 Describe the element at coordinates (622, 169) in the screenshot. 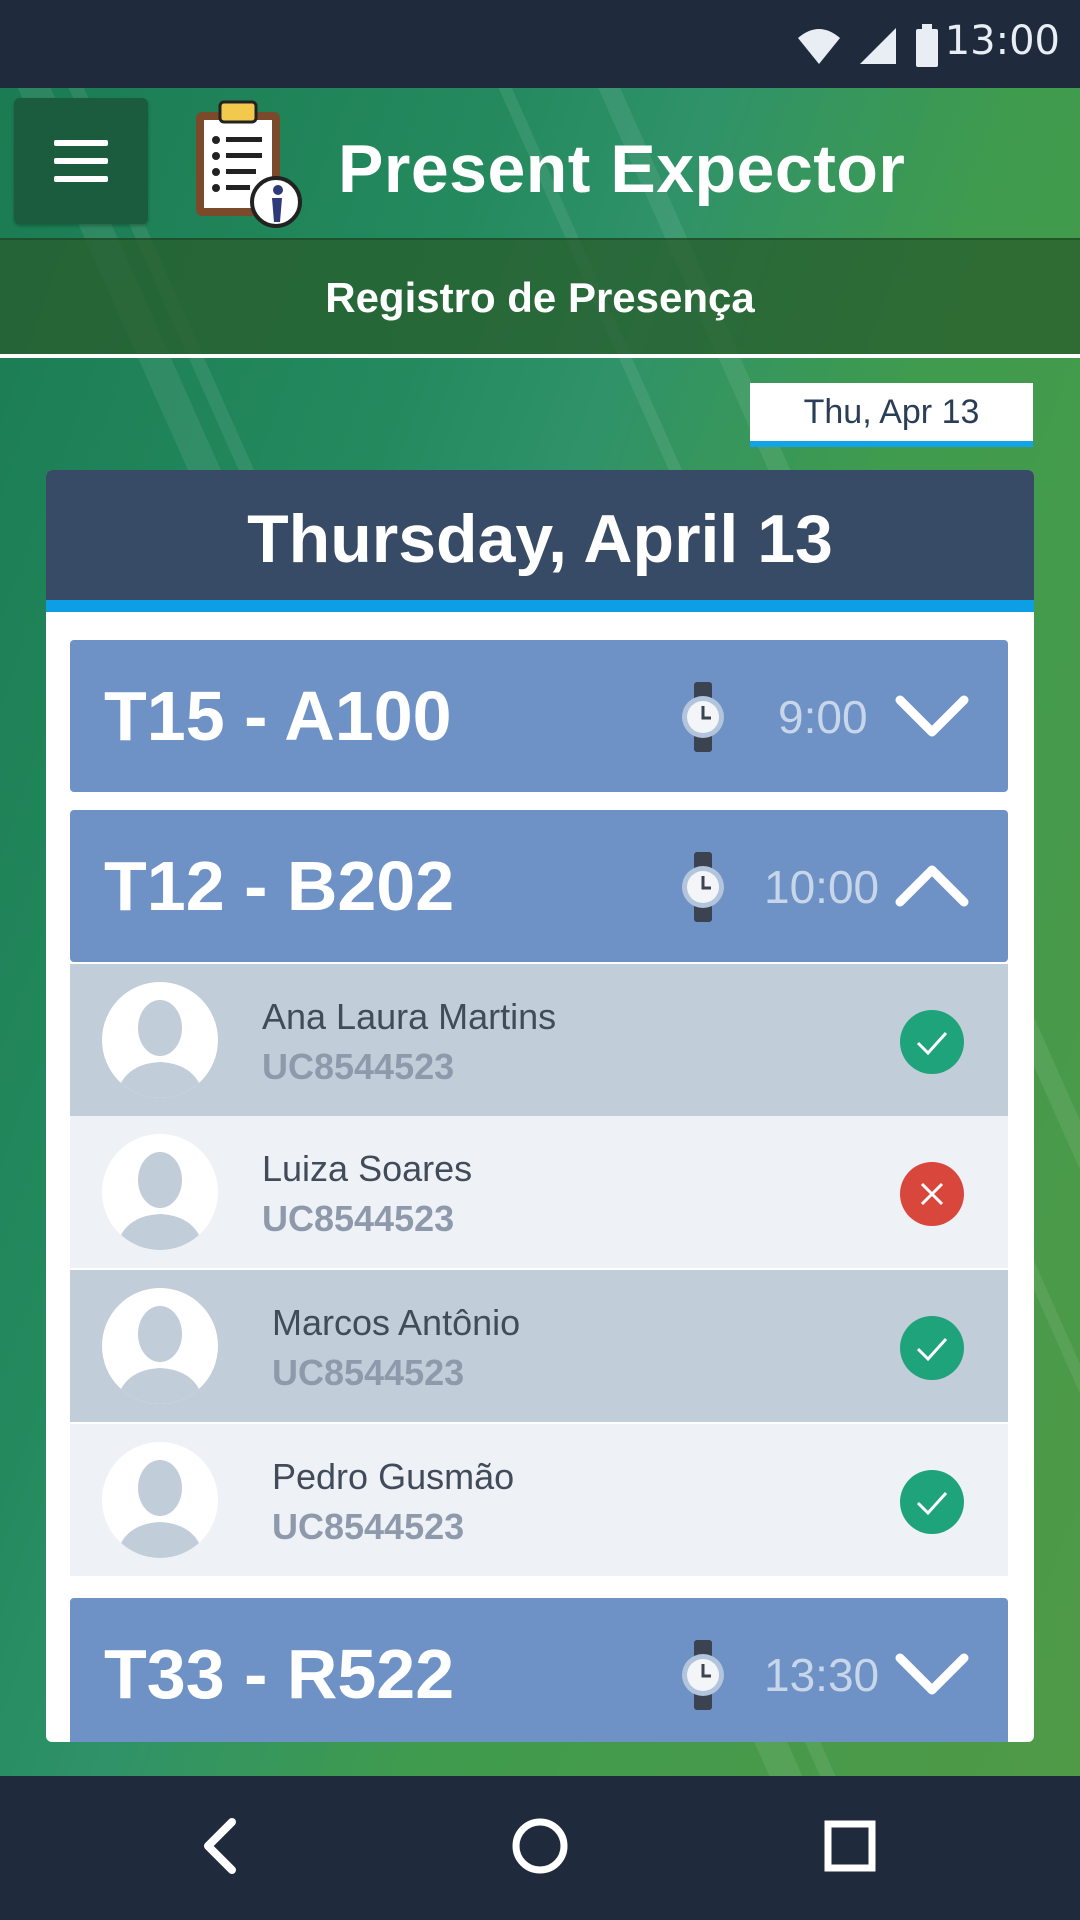

I see `app-title: Present Expector` at that location.